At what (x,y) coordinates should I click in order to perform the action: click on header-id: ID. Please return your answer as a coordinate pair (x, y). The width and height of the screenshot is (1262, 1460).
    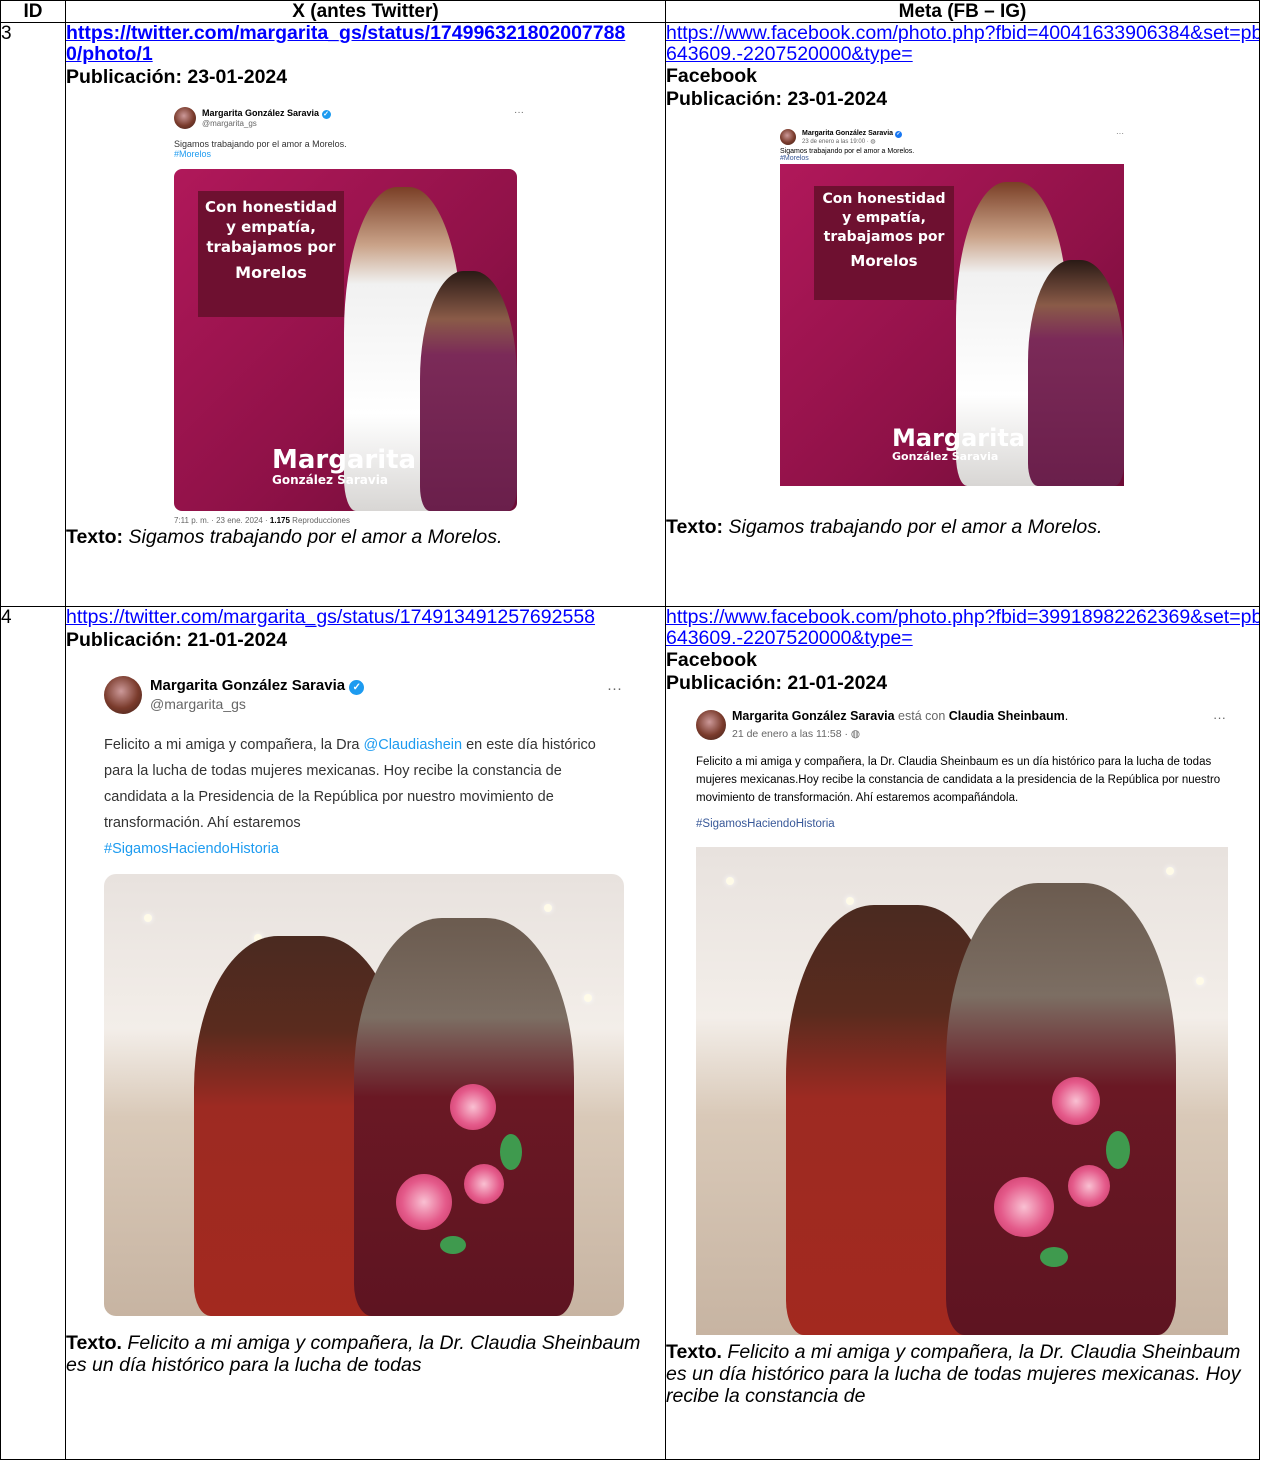
    Looking at the image, I should click on (33, 11).